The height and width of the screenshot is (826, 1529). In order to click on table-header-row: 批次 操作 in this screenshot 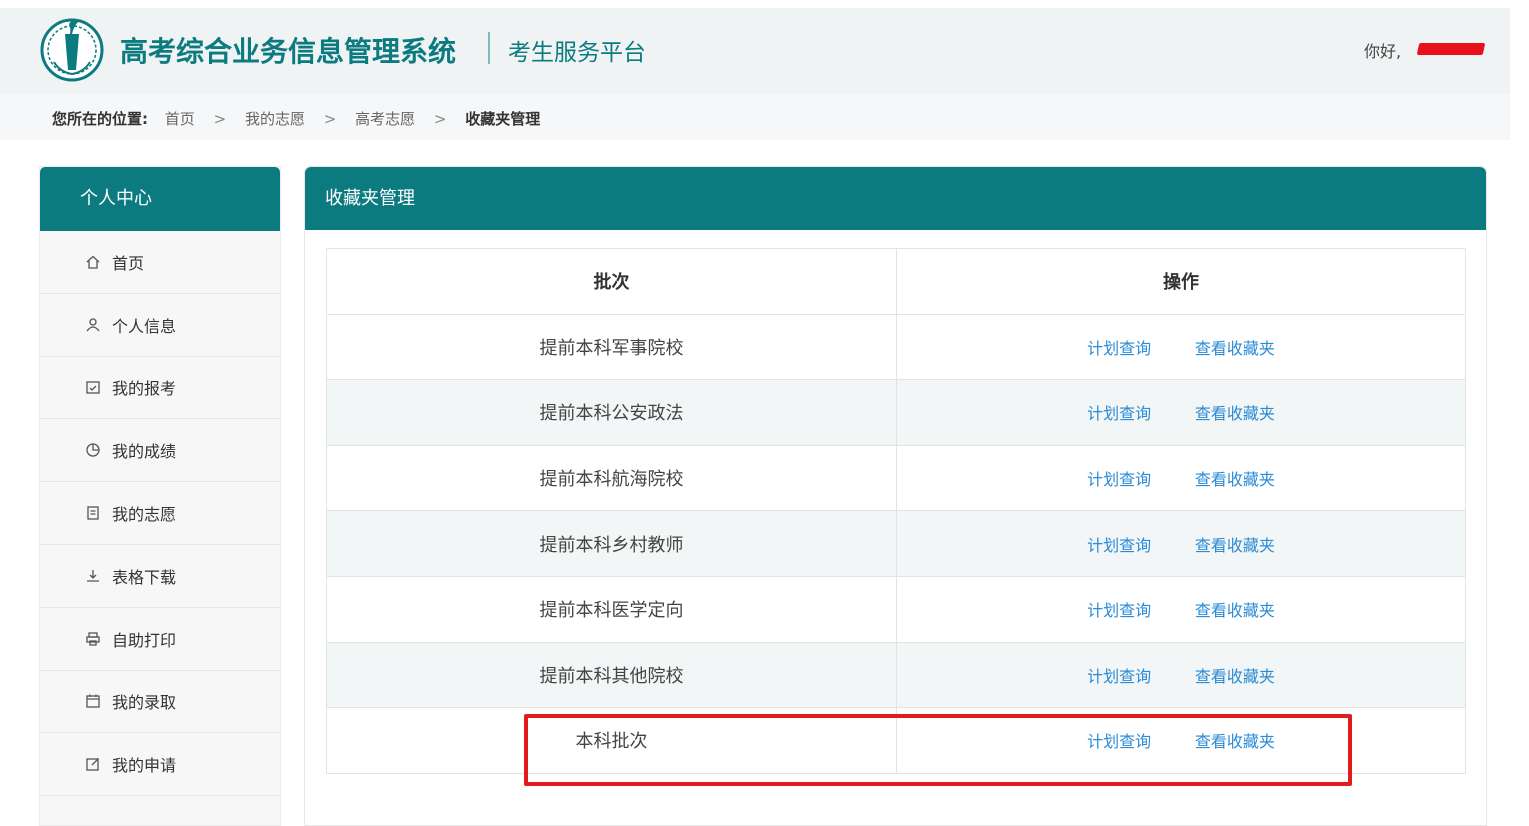, I will do `click(896, 281)`.